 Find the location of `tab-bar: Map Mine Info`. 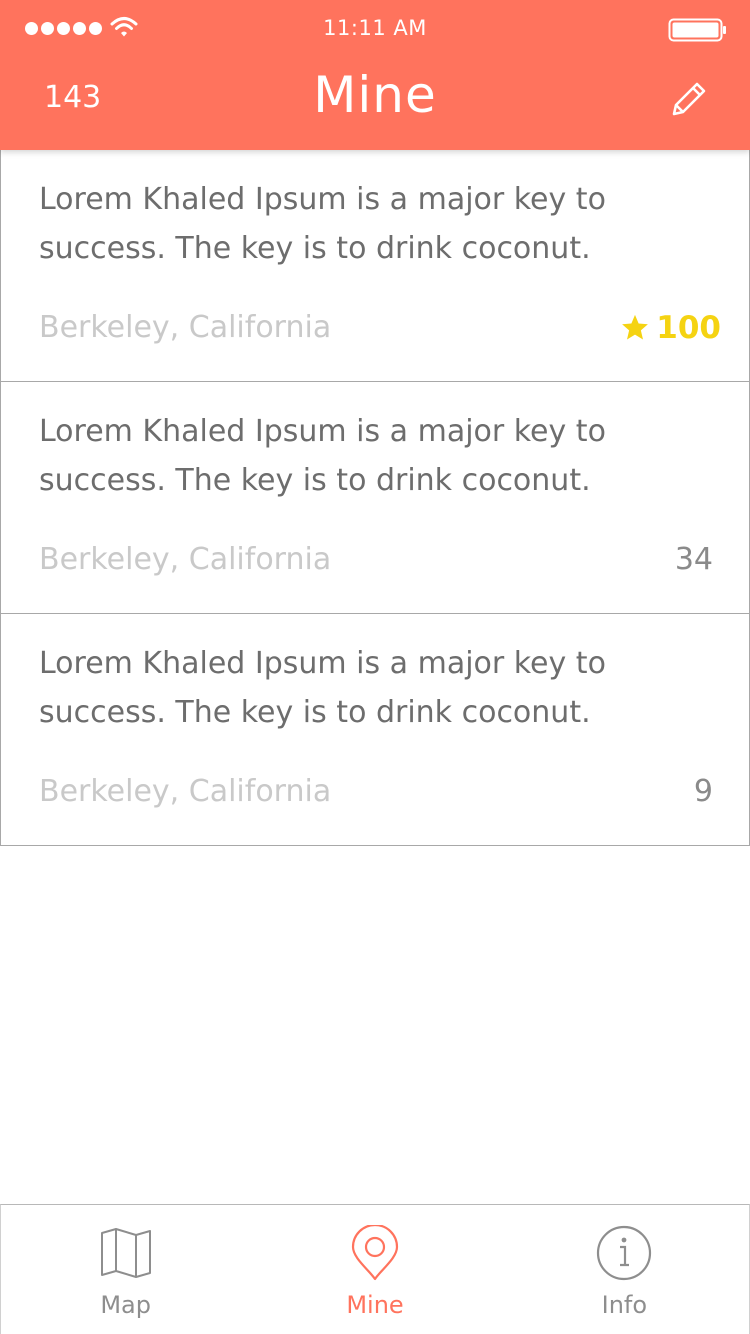

tab-bar: Map Mine Info is located at coordinates (375, 1269).